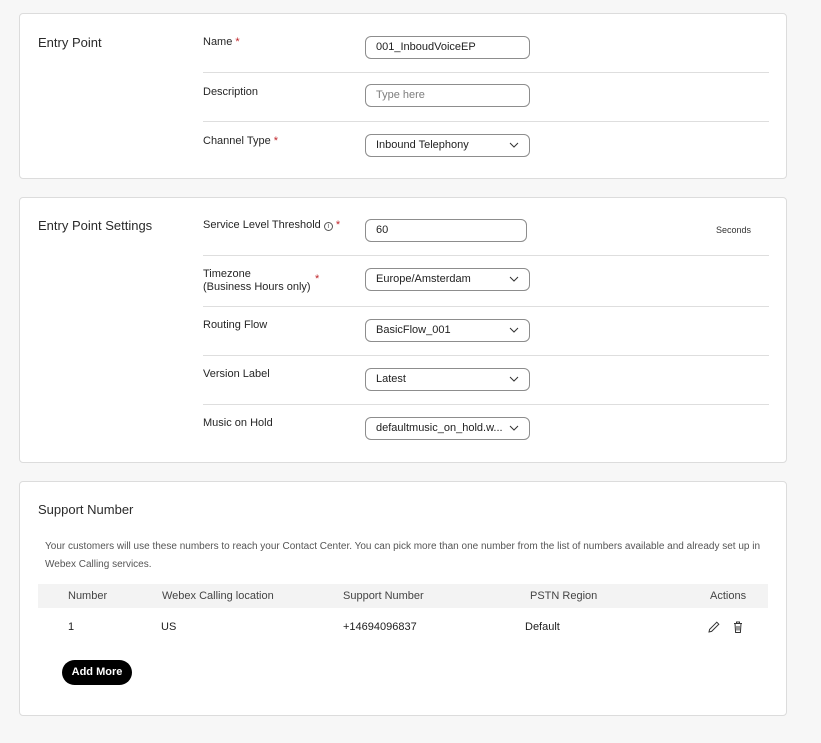  I want to click on name-row: Name * 001_InboudVoiceEP, so click(486, 43).